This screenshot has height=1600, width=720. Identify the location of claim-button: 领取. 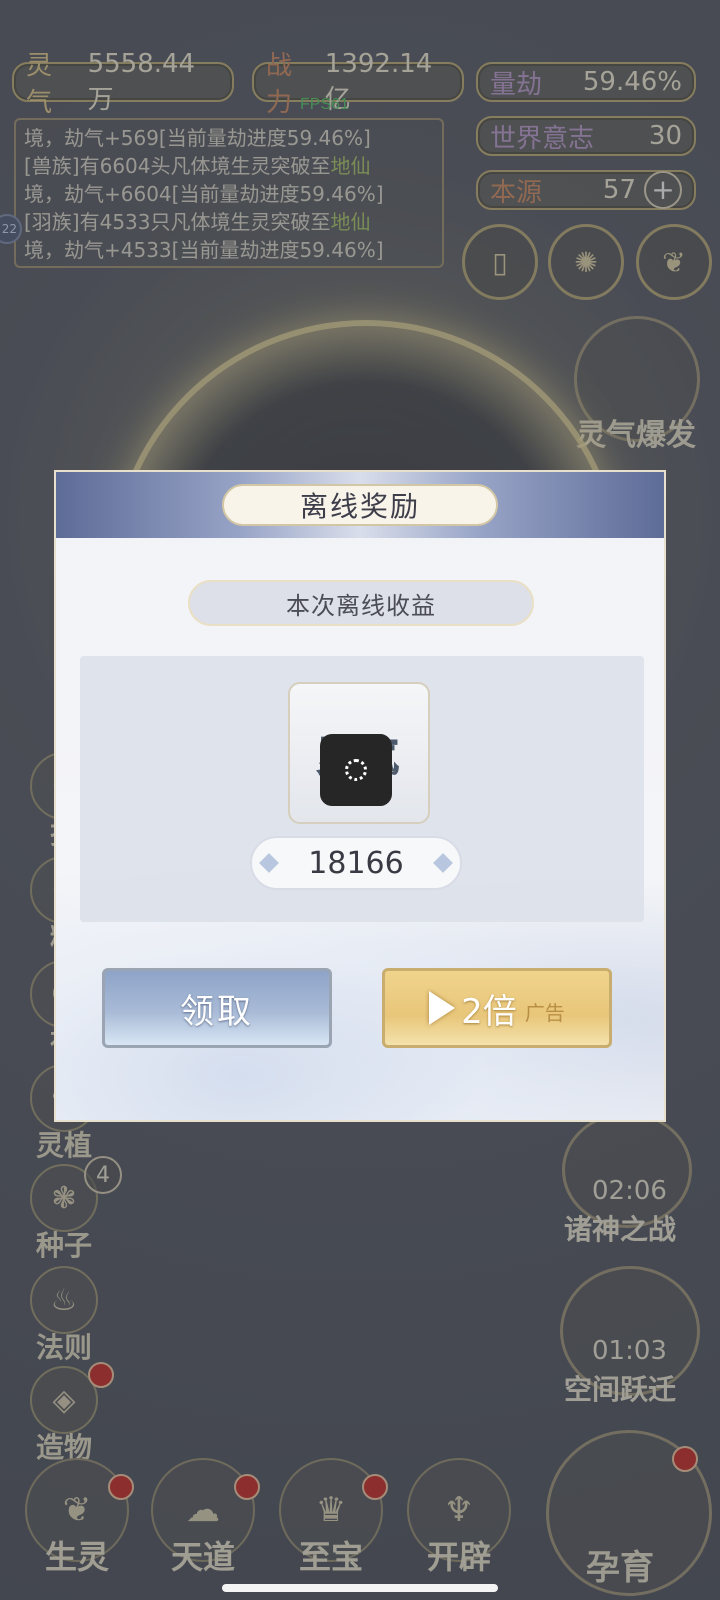
(217, 1008).